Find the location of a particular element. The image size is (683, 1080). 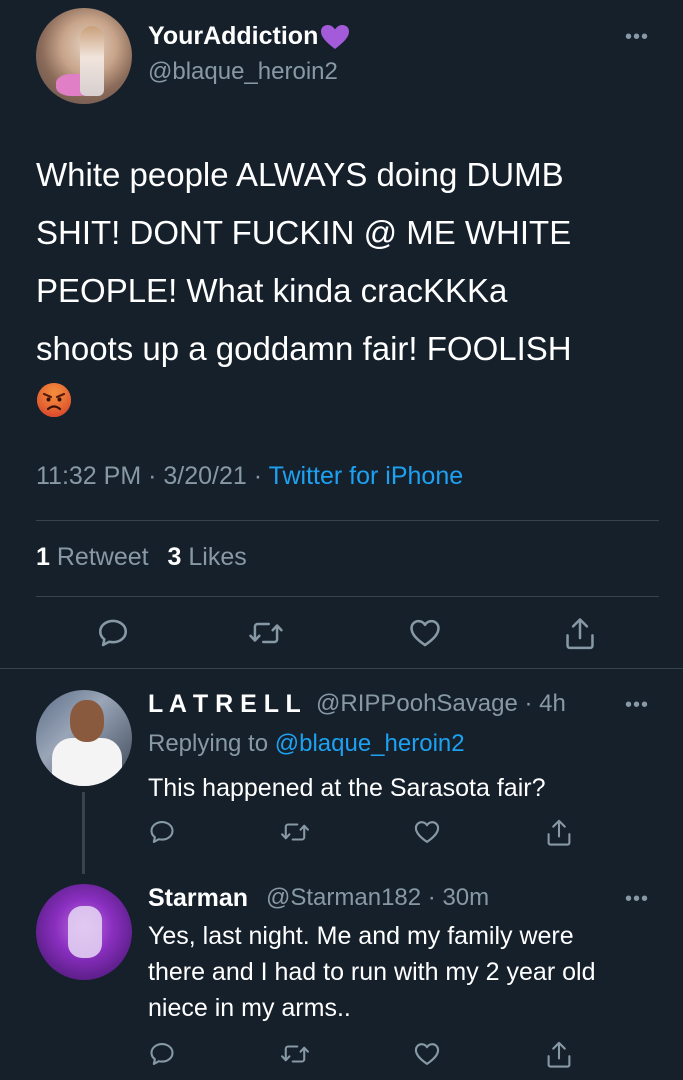

handle-and-time: @RIPPoohSavage · 4h is located at coordinates (441, 704).